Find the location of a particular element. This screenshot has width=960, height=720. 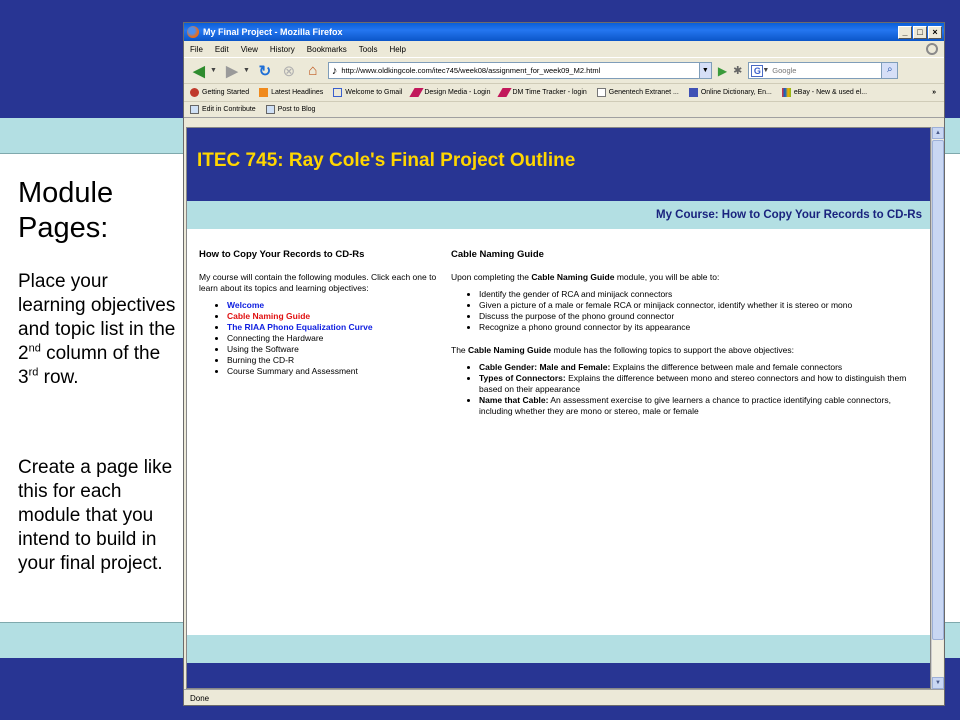

rss-icon is located at coordinates (264, 92).